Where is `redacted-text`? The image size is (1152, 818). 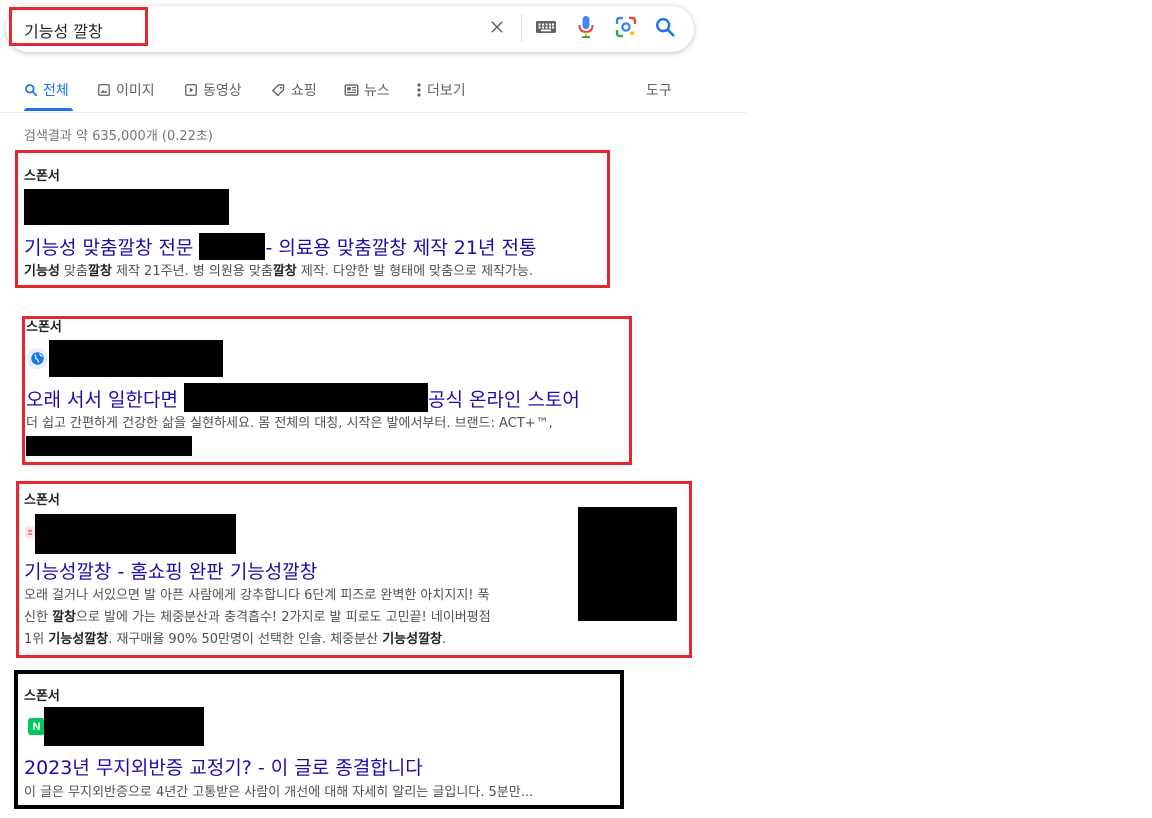
redacted-text is located at coordinates (109, 446).